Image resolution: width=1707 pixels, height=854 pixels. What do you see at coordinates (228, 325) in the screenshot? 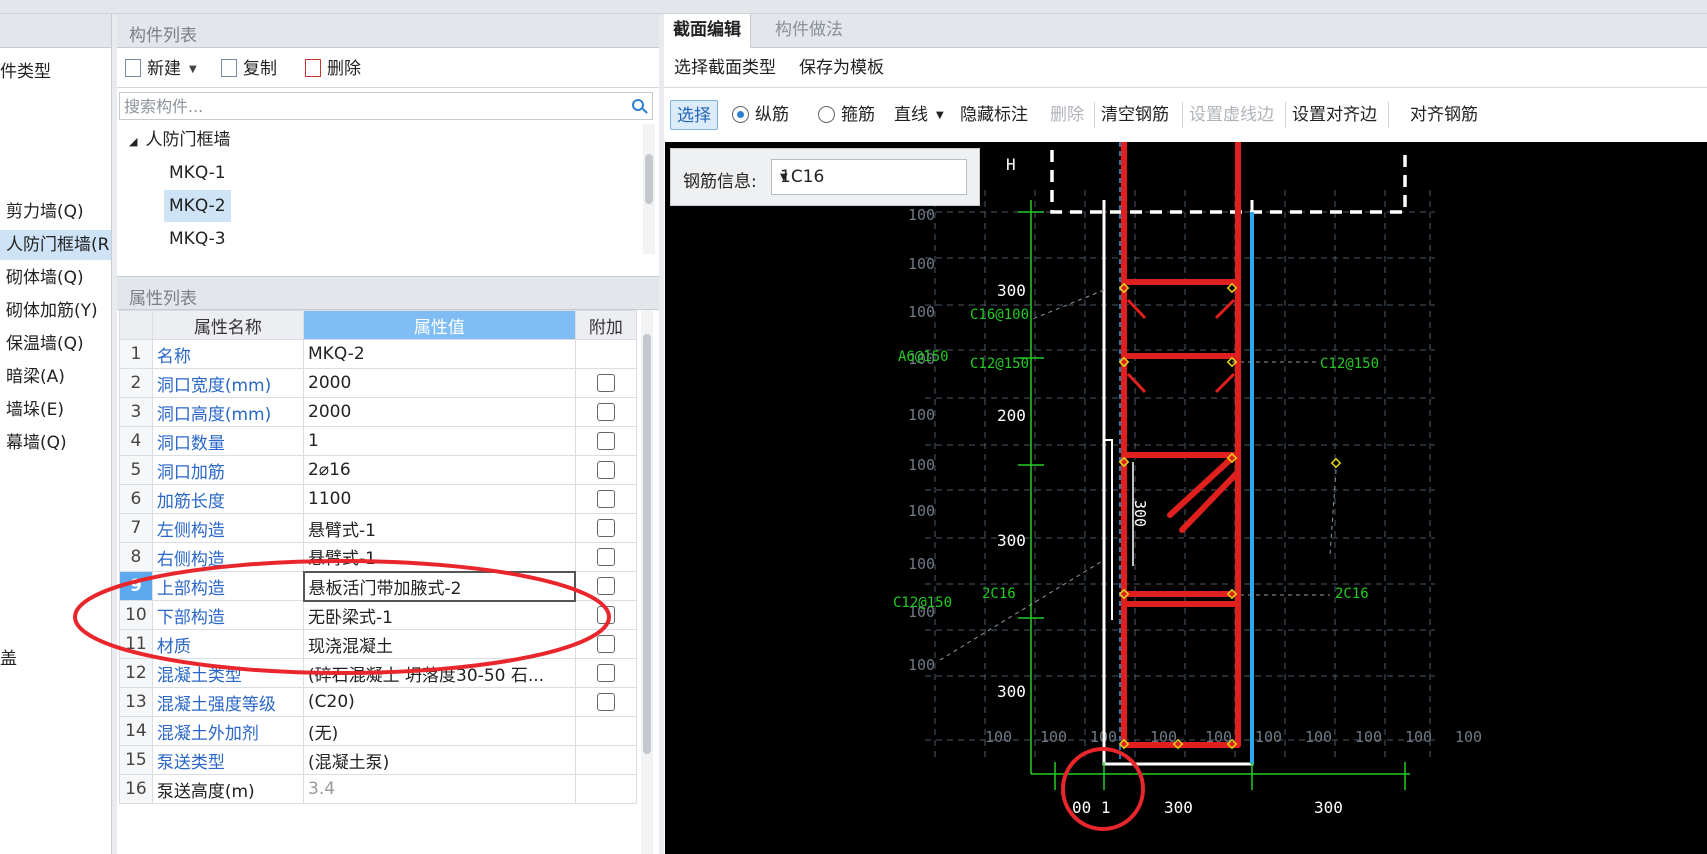
I see `property-name-header: 属性名称` at bounding box center [228, 325].